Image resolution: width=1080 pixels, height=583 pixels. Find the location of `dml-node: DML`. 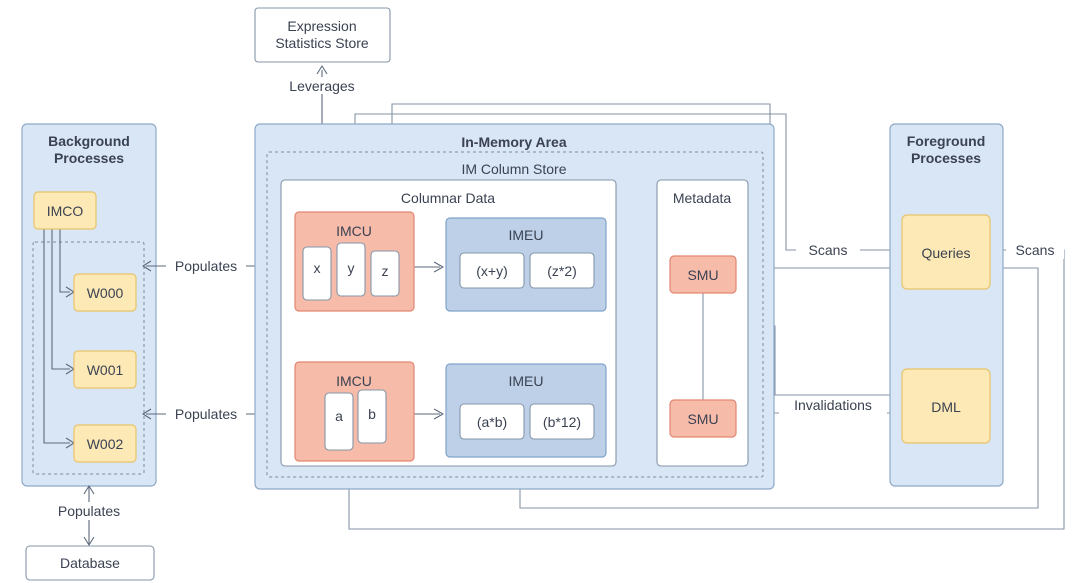

dml-node: DML is located at coordinates (946, 406).